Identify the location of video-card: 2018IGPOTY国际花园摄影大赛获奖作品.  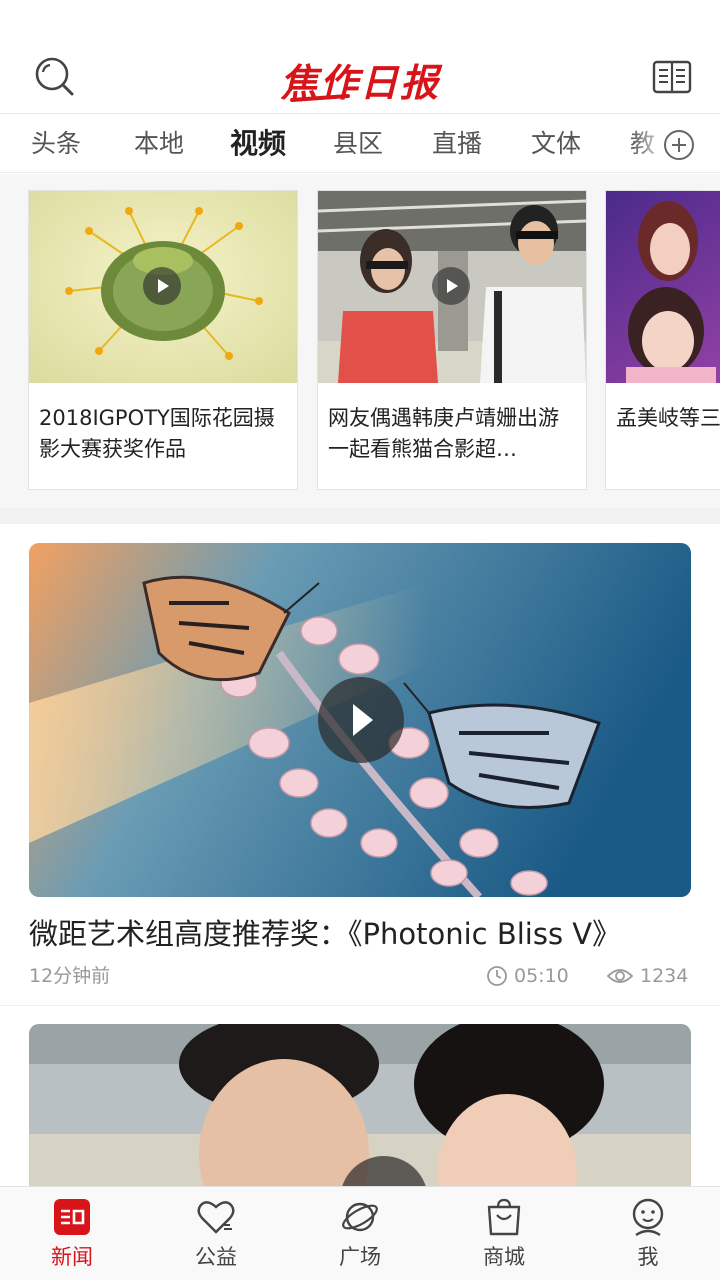
(163, 340).